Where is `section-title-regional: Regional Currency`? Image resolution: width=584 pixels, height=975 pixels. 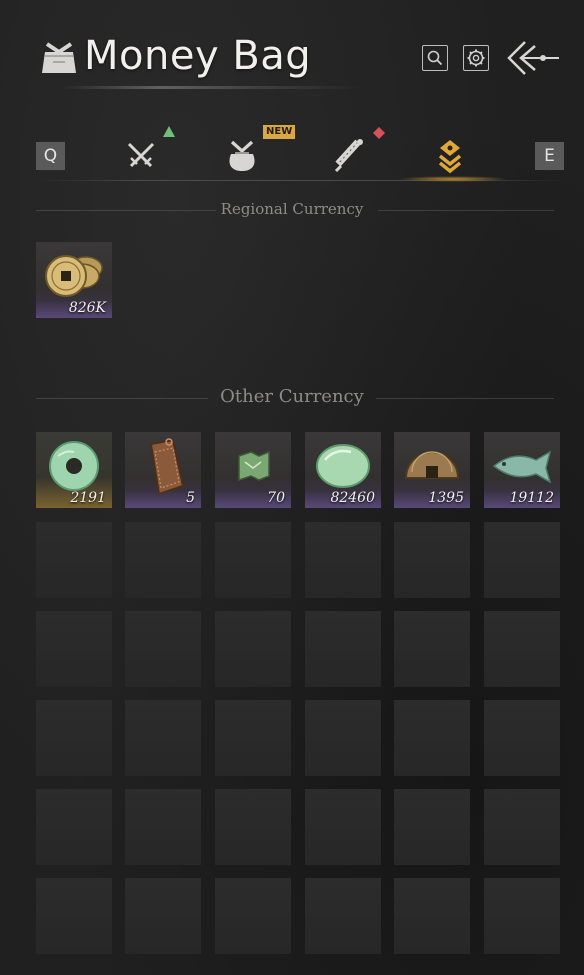 section-title-regional: Regional Currency is located at coordinates (292, 209).